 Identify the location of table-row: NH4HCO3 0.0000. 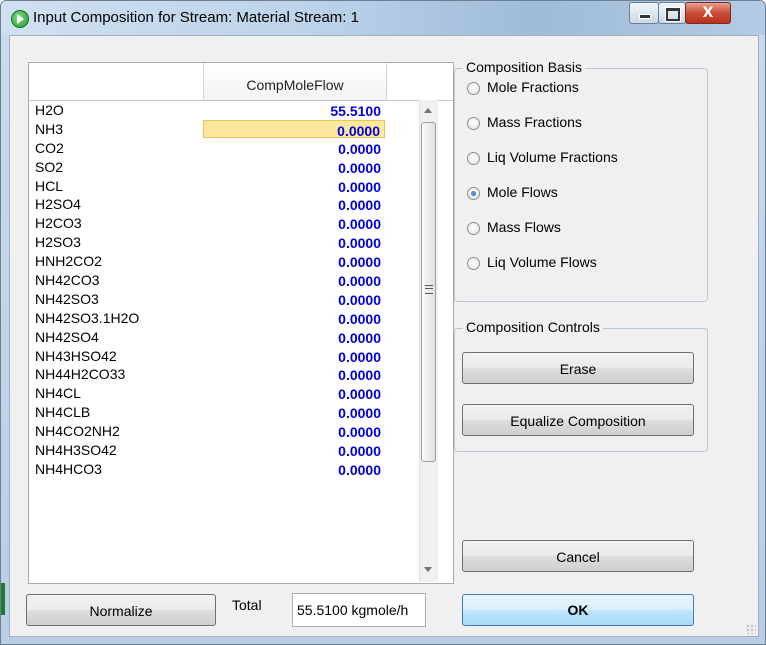
(224, 469).